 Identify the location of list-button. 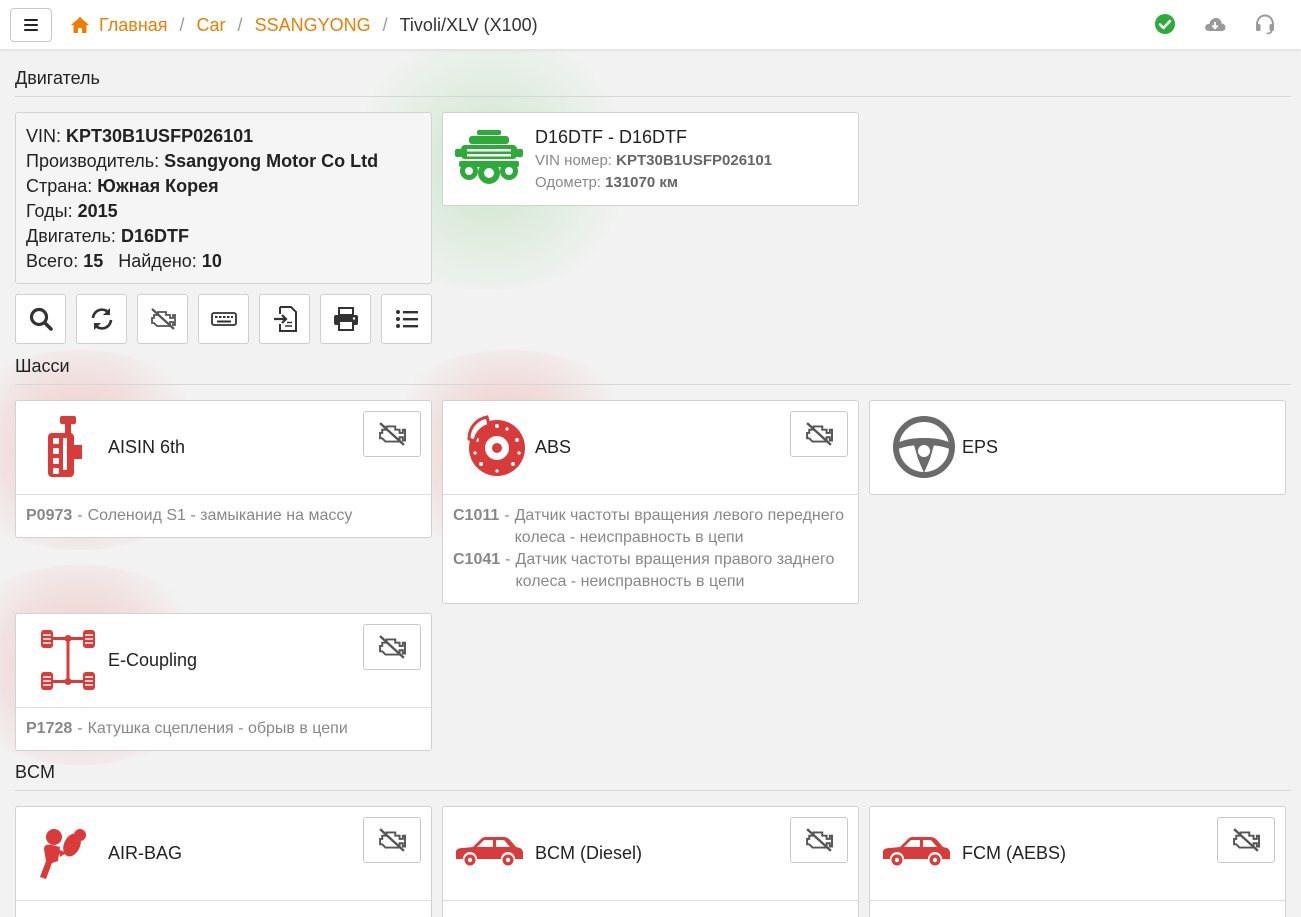
(406, 319).